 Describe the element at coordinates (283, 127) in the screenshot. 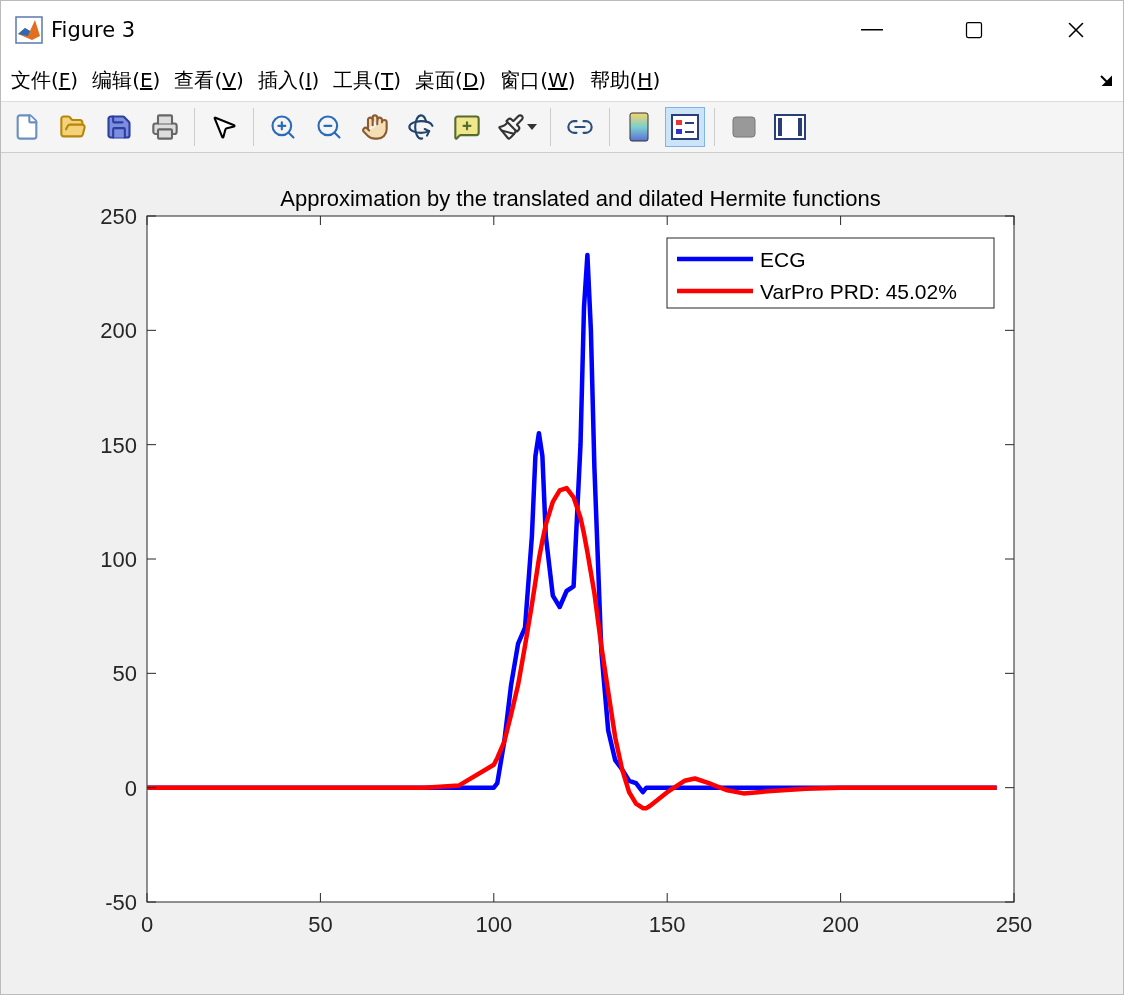

I see `zoom-in-icon` at that location.